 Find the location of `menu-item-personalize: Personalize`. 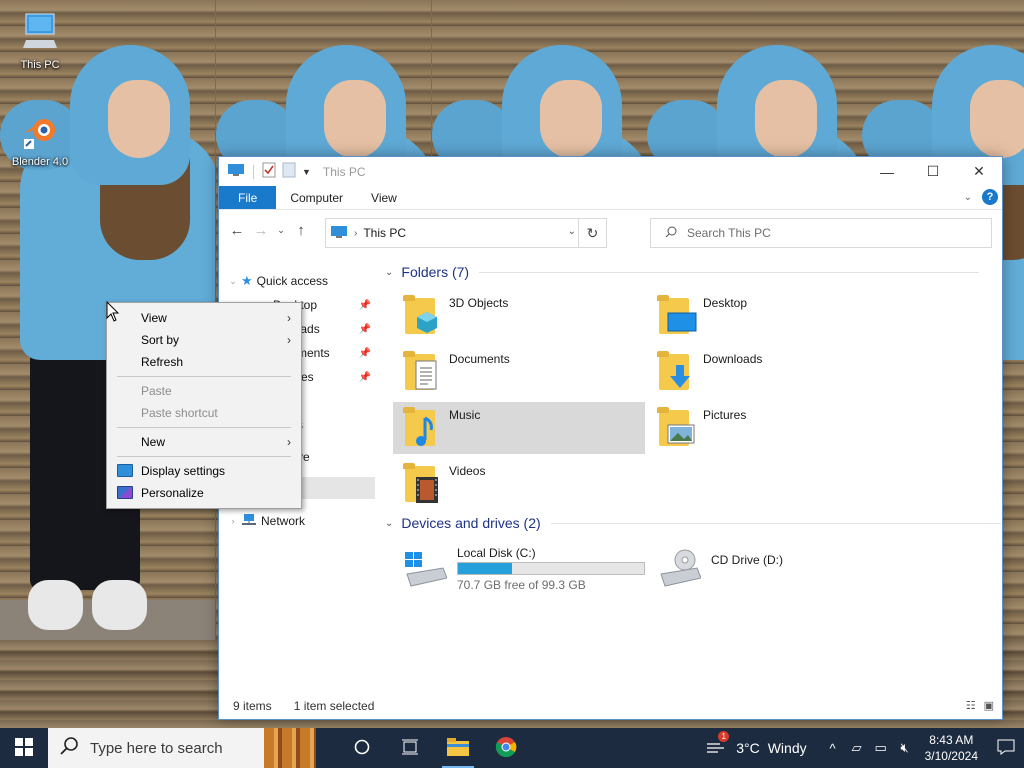

menu-item-personalize: Personalize is located at coordinates (204, 493).